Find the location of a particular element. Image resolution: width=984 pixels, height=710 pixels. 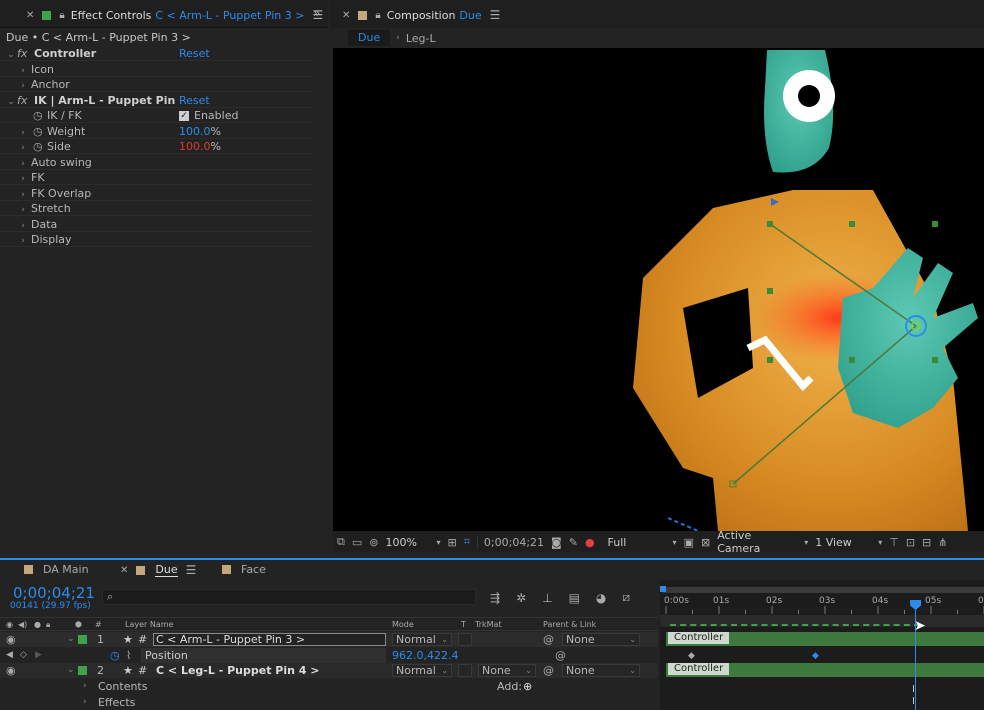

resolution-dropdown: Full is located at coordinates (637, 542).